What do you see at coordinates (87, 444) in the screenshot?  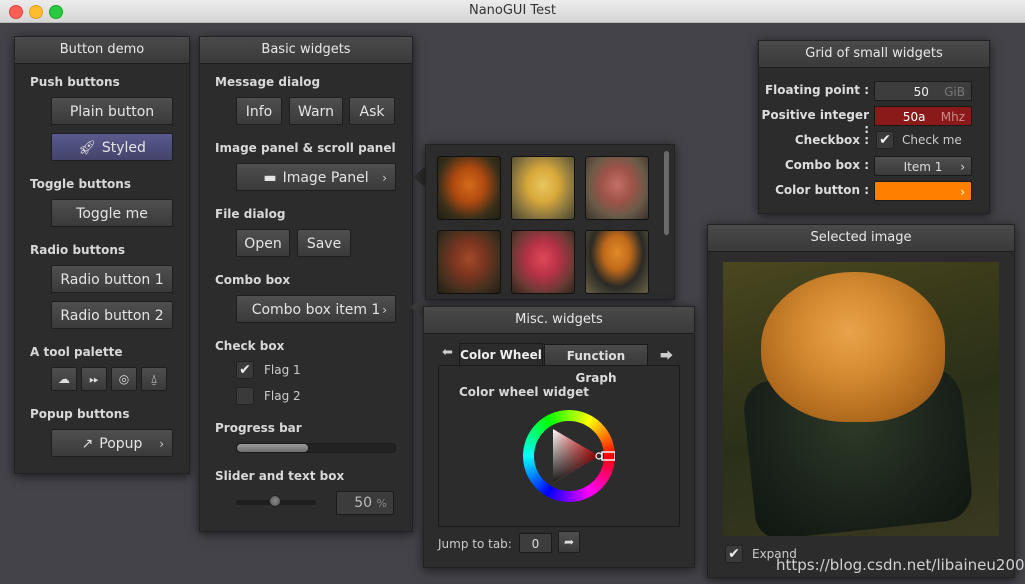 I see `share-icon: ↗` at bounding box center [87, 444].